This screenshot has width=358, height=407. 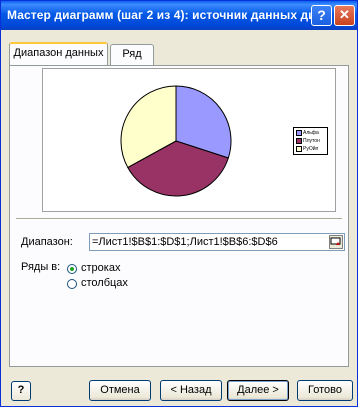 I want to click on collapse-icon, so click(x=335, y=241).